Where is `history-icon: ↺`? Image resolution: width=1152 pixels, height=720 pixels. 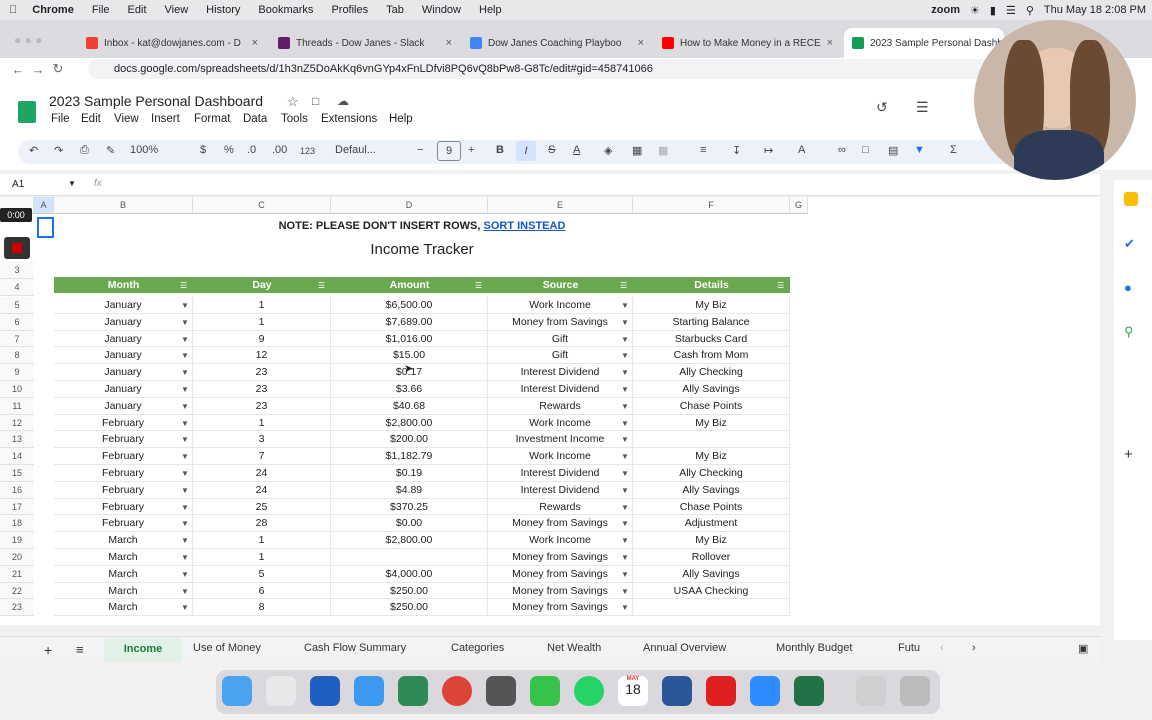 history-icon: ↺ is located at coordinates (882, 107).